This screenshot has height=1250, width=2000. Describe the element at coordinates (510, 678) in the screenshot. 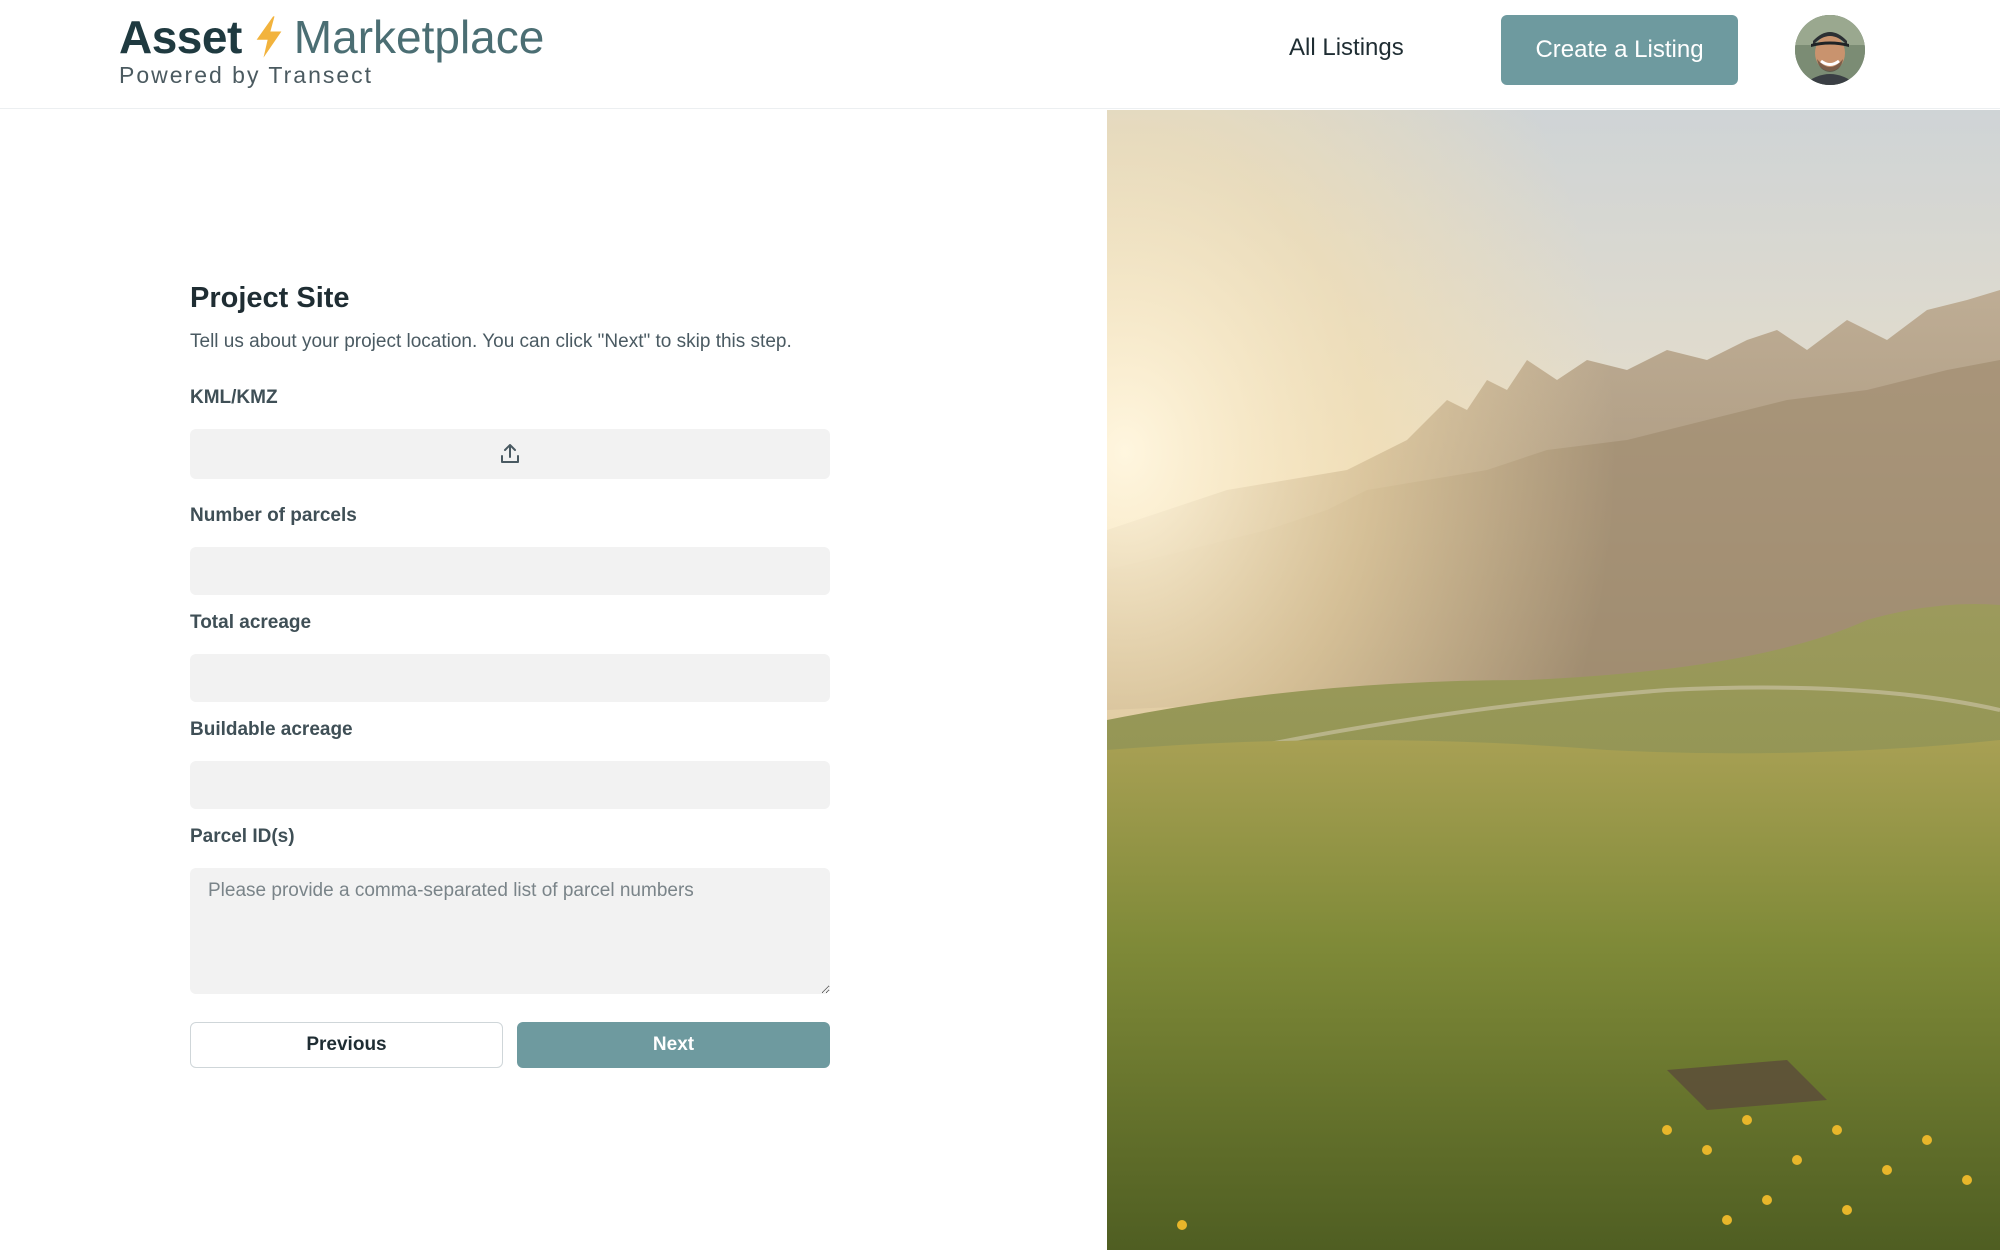

I see `total-acreage-input` at that location.